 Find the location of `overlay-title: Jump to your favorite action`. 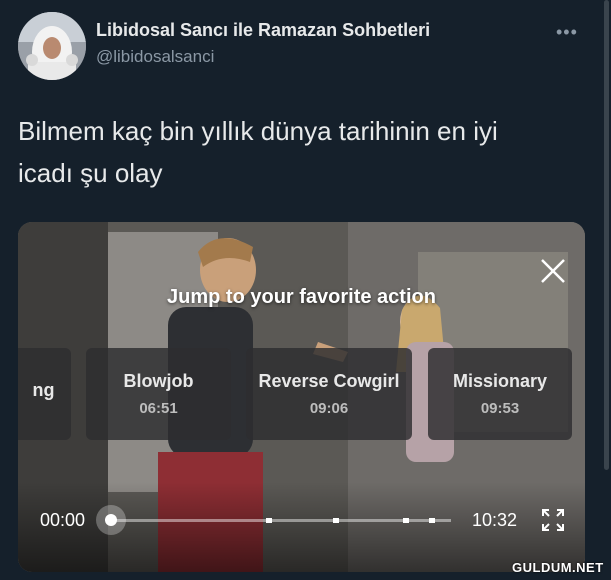

overlay-title: Jump to your favorite action is located at coordinates (301, 297).